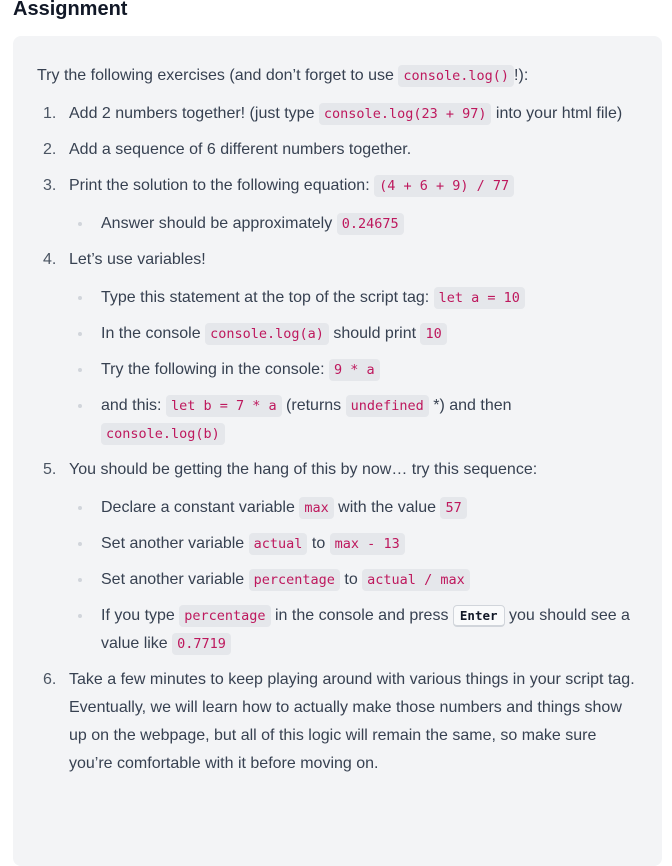  Describe the element at coordinates (405, 114) in the screenshot. I see `inline-code: console.log(23 + 97)` at that location.